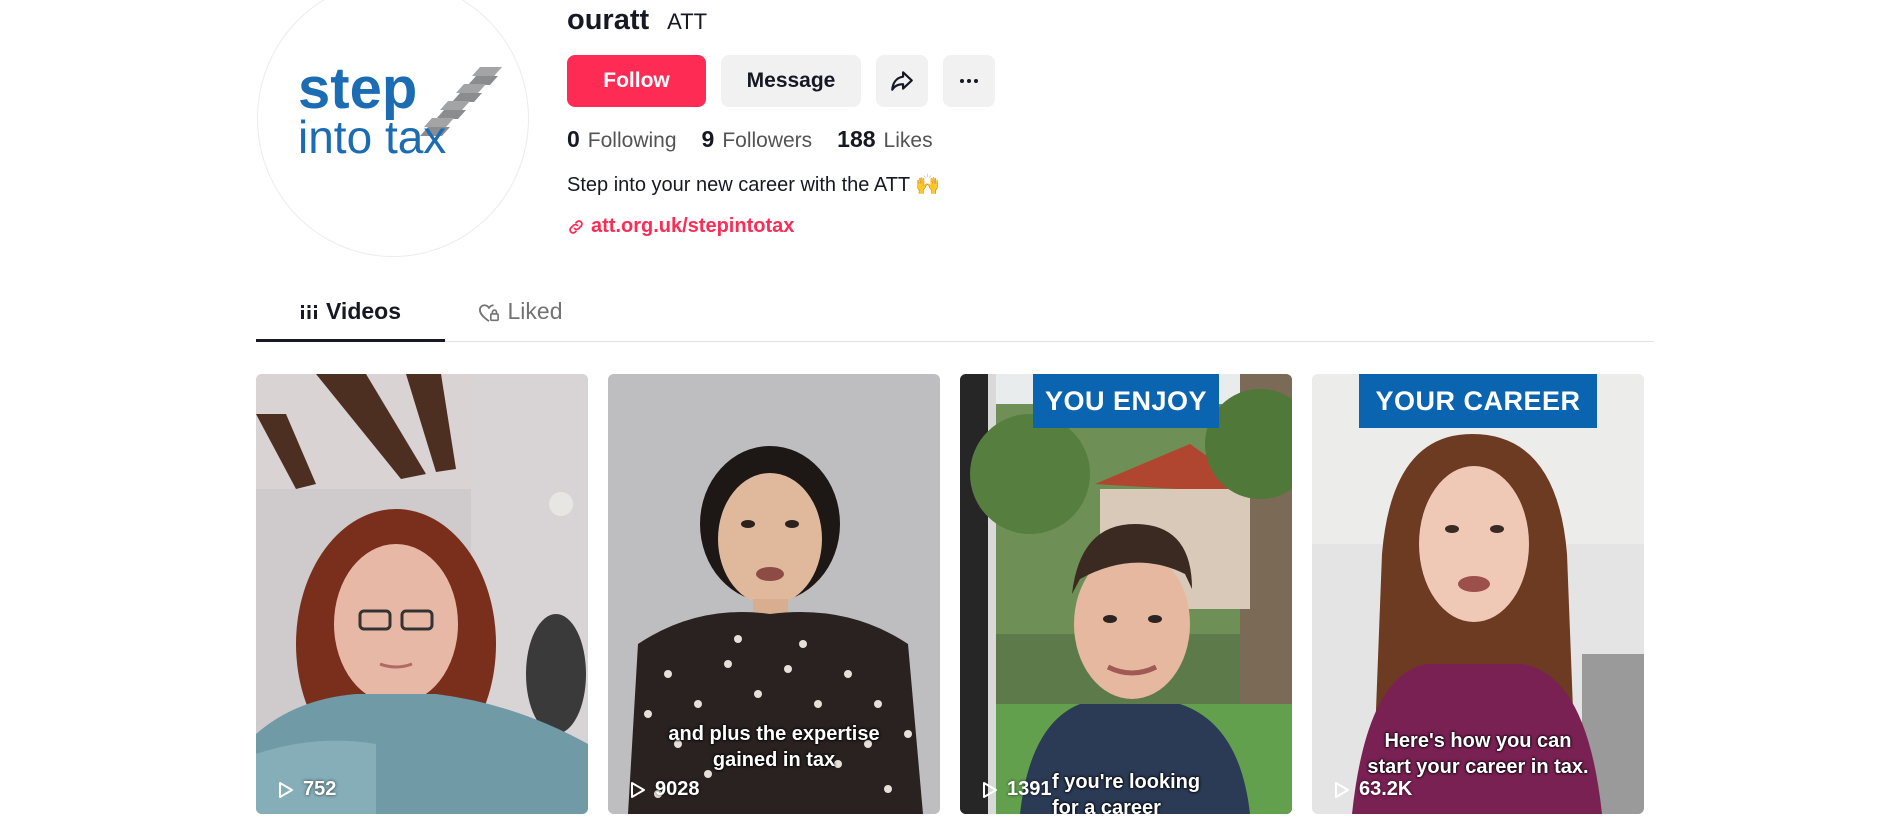 The height and width of the screenshot is (823, 1895). Describe the element at coordinates (636, 81) in the screenshot. I see `follow-button: Follow` at that location.